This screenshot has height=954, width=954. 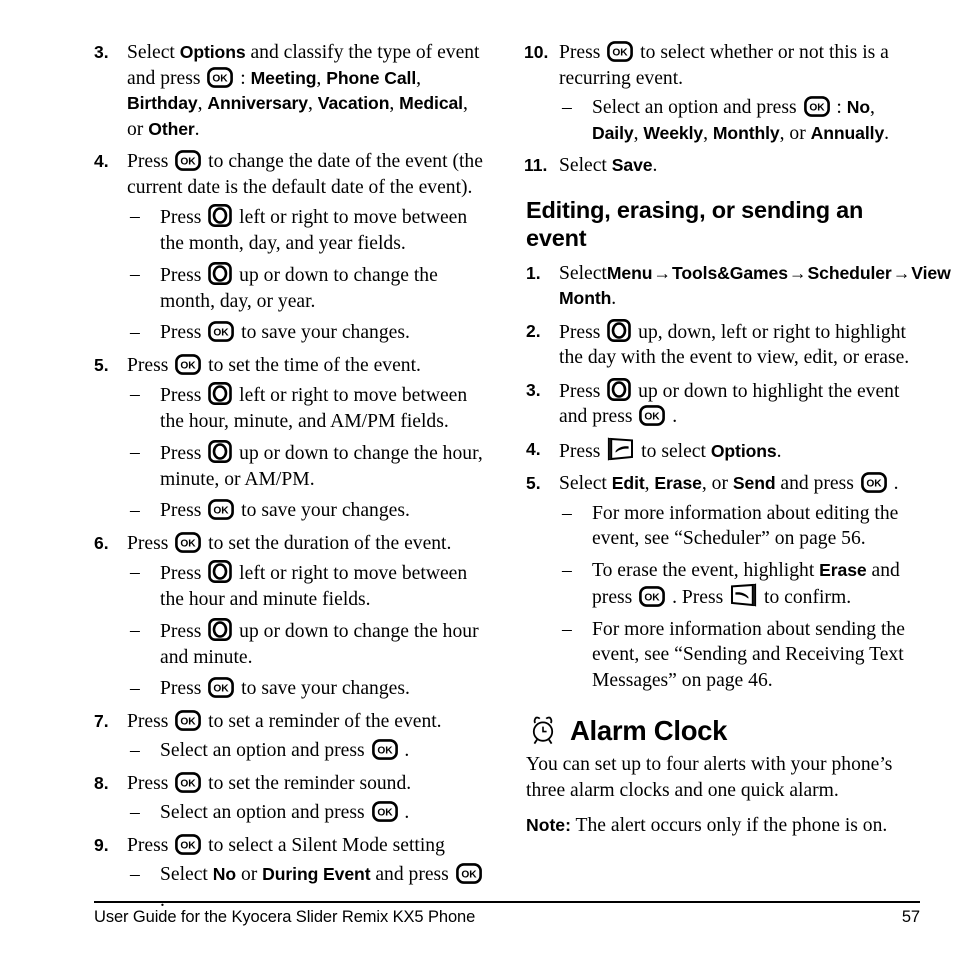 What do you see at coordinates (795, 133) in the screenshot?
I see `body-text: , or` at bounding box center [795, 133].